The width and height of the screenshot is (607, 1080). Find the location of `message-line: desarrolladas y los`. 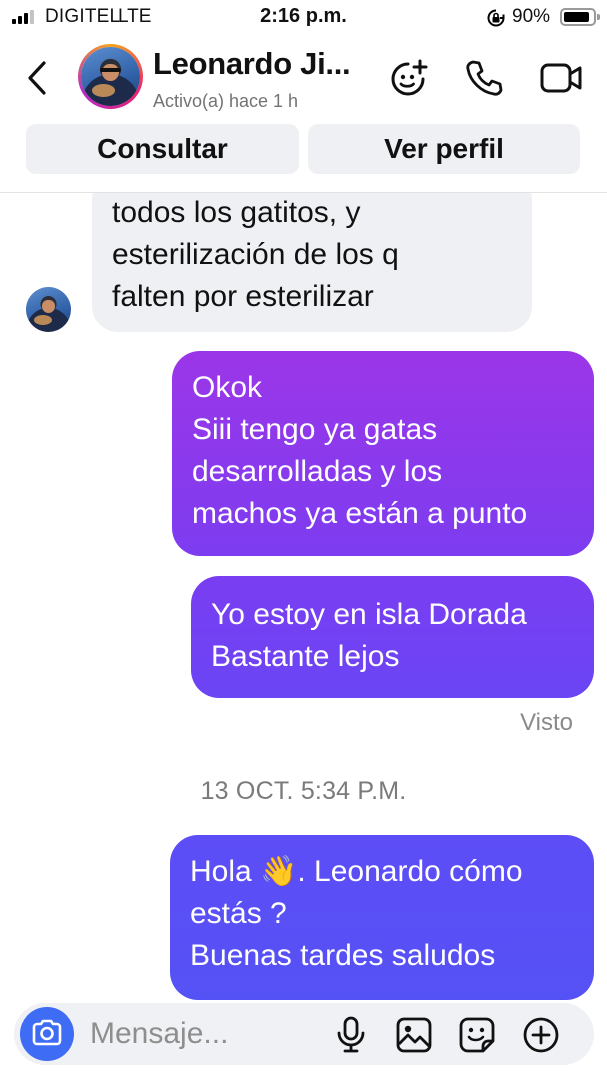

message-line: desarrolladas y los is located at coordinates (317, 471).